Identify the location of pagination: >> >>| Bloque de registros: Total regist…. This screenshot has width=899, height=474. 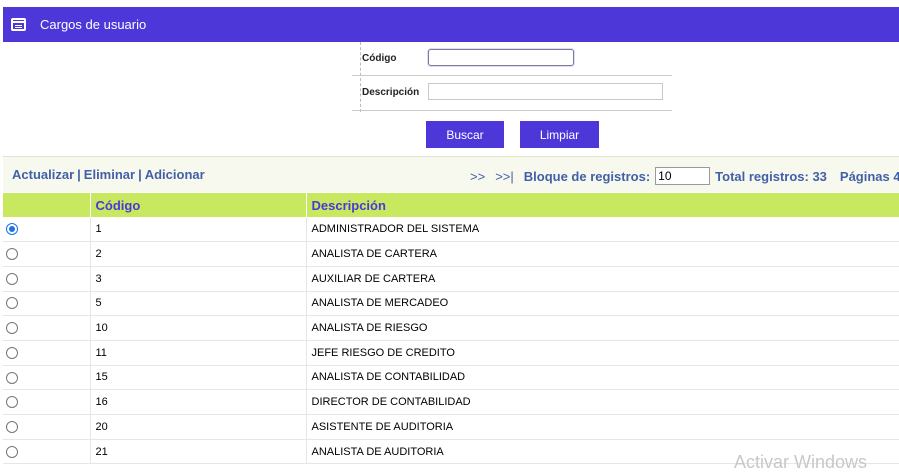
(684, 176).